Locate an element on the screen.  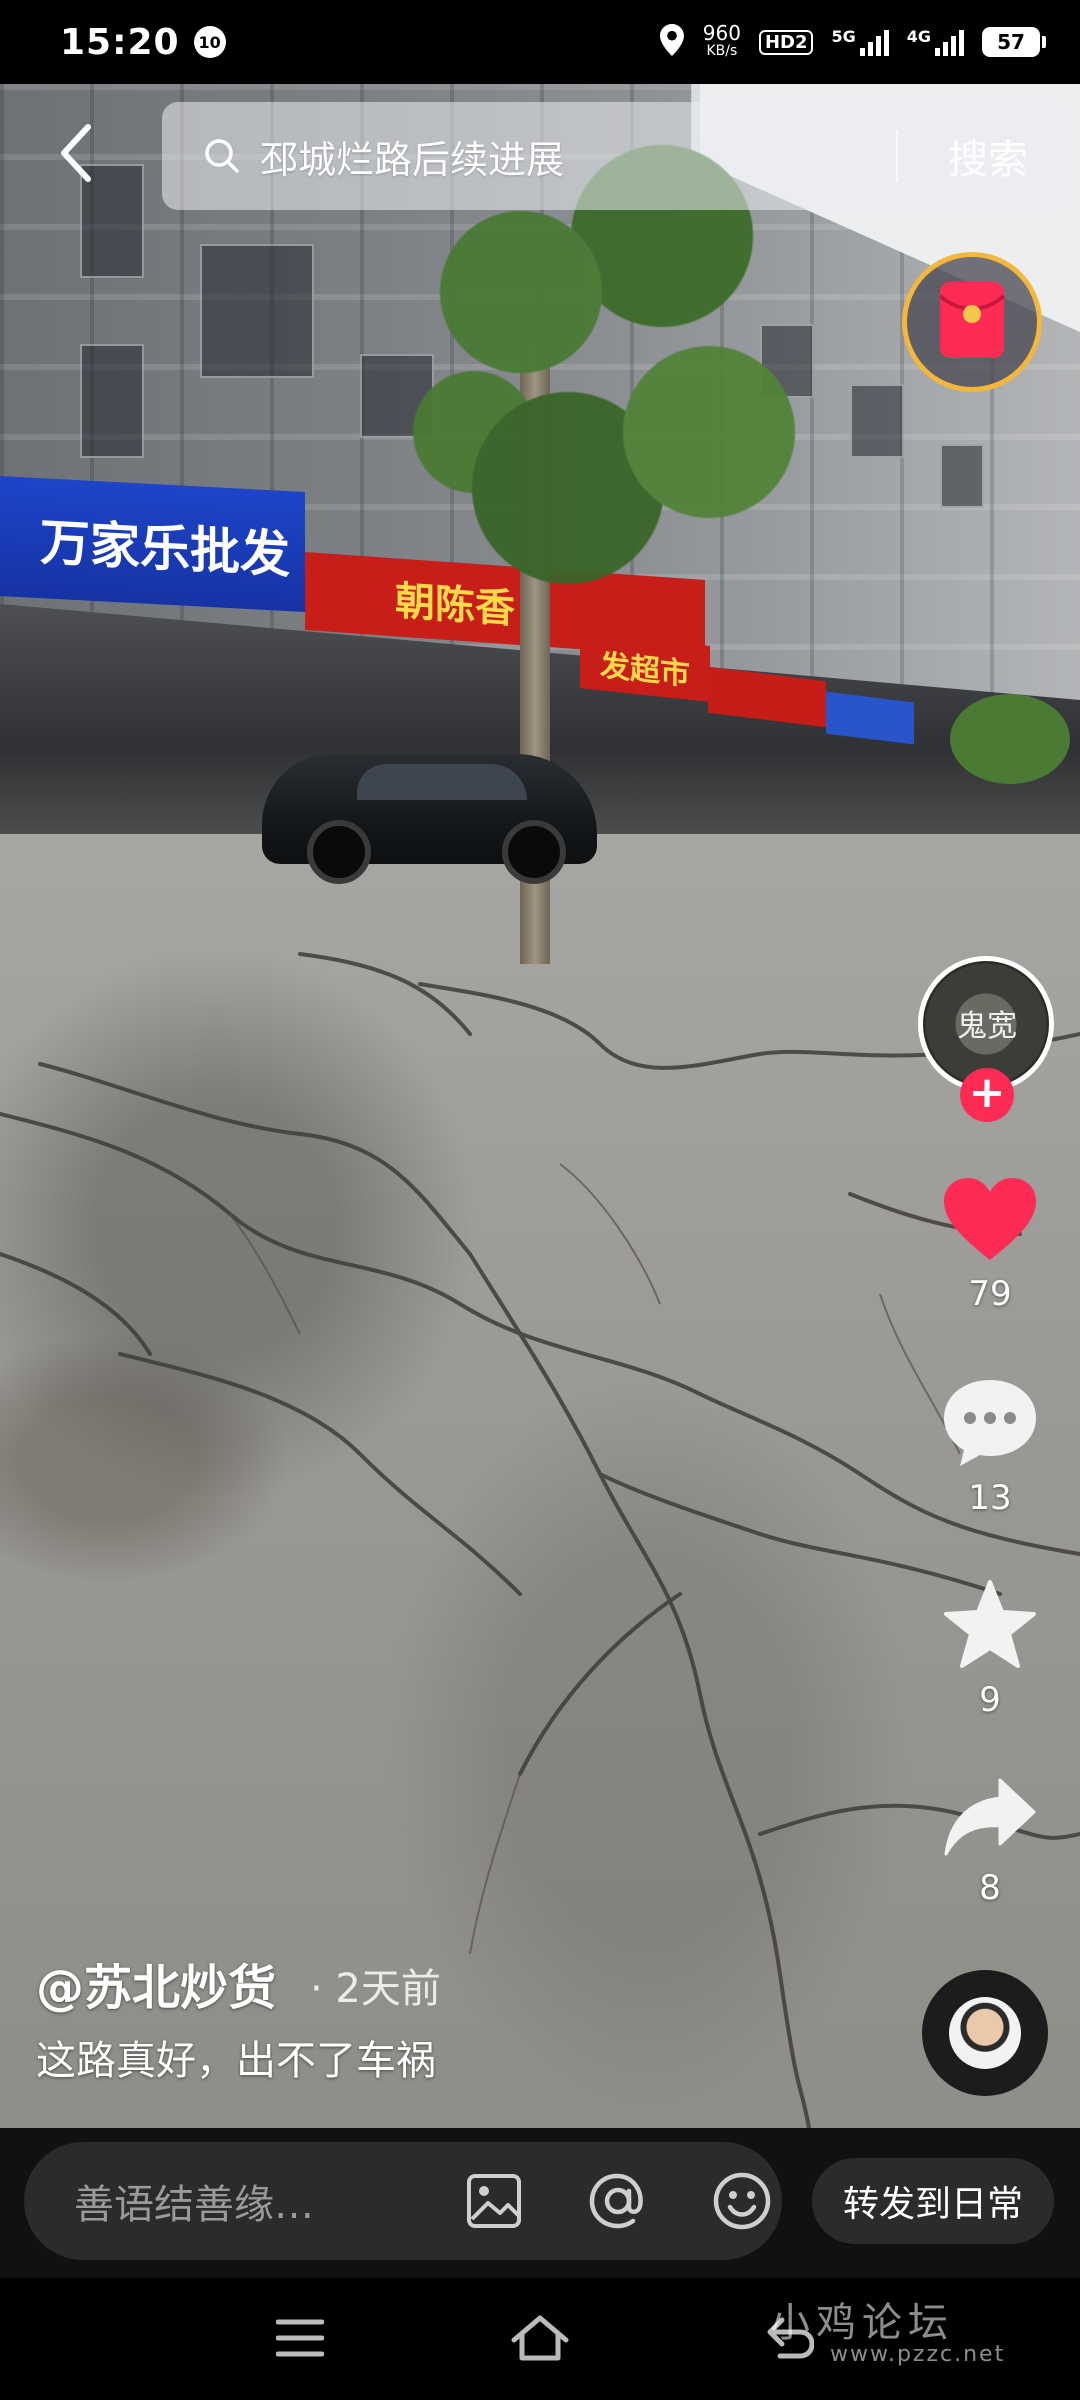
image-icon is located at coordinates (494, 2201).